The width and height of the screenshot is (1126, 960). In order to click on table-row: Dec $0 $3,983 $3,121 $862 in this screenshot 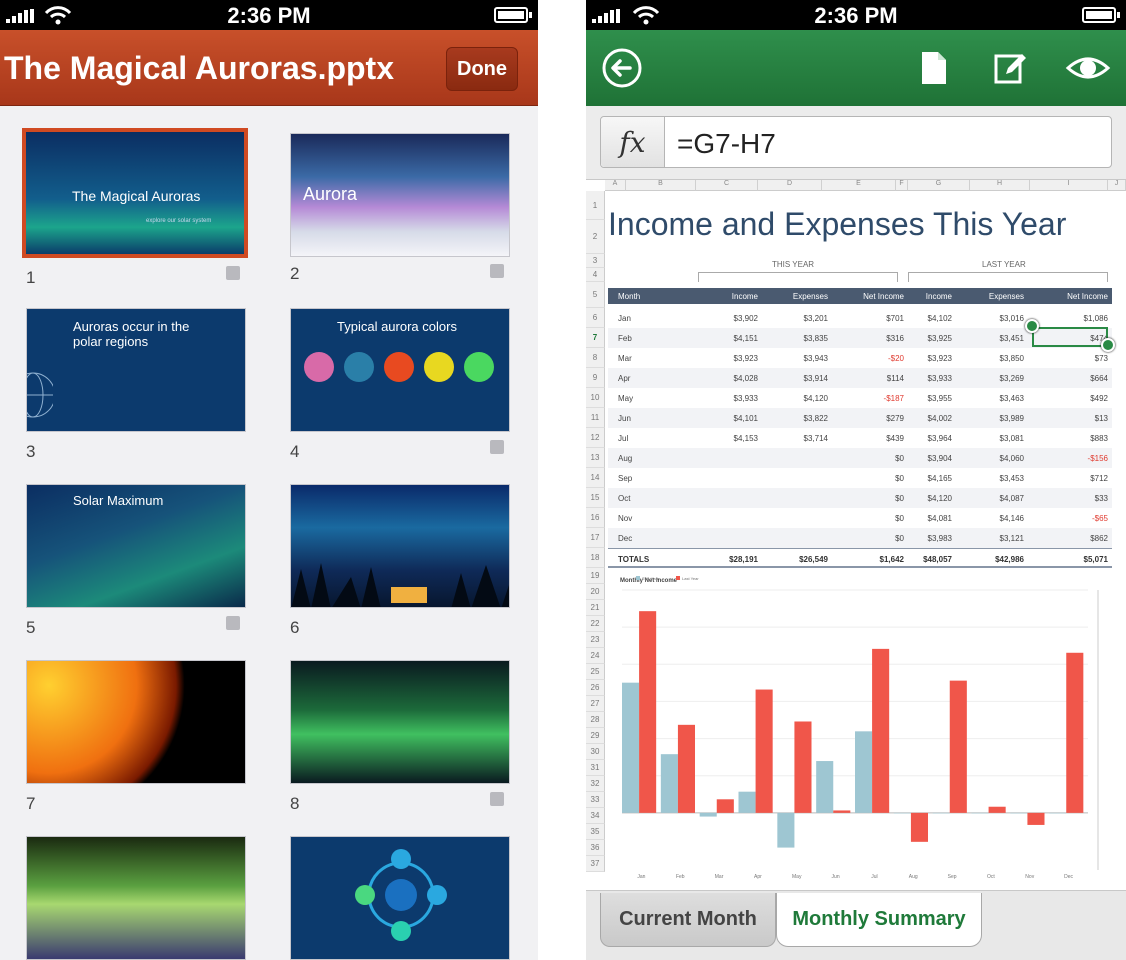, I will do `click(860, 538)`.